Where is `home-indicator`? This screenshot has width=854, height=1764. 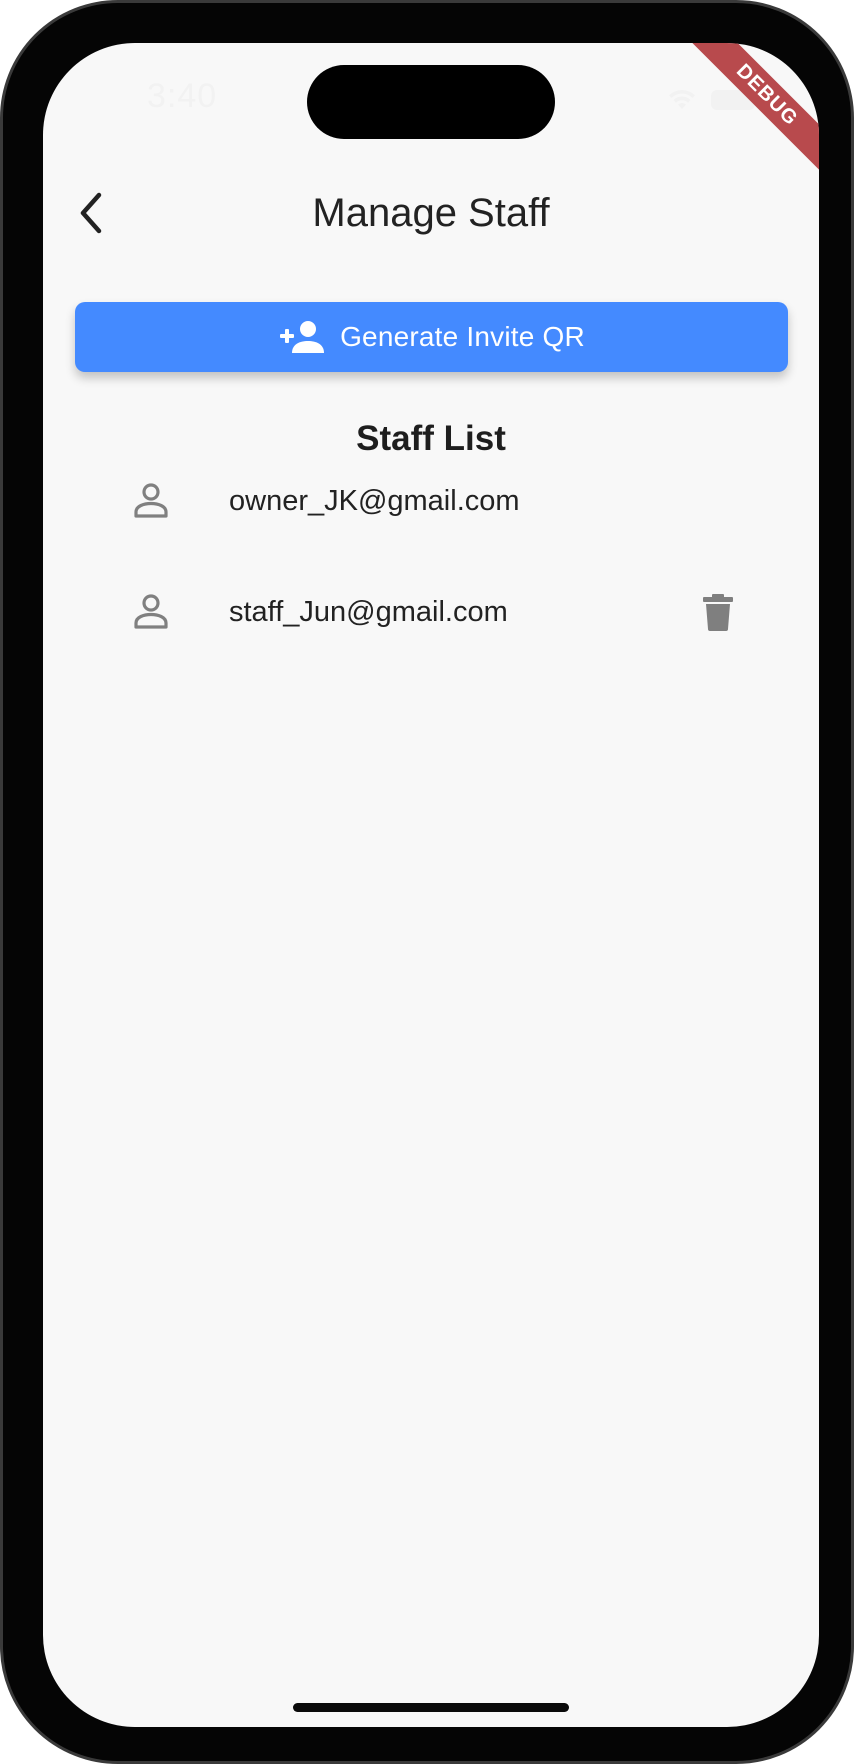 home-indicator is located at coordinates (431, 1707).